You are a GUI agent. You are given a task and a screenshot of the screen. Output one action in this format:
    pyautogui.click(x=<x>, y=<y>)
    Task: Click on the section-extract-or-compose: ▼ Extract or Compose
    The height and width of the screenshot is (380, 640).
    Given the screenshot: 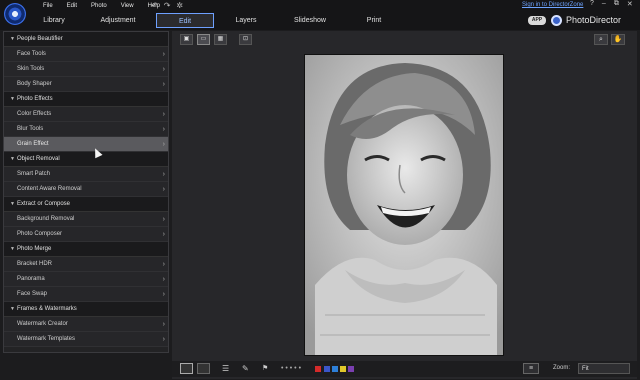 What is the action you would take?
    pyautogui.click(x=86, y=204)
    